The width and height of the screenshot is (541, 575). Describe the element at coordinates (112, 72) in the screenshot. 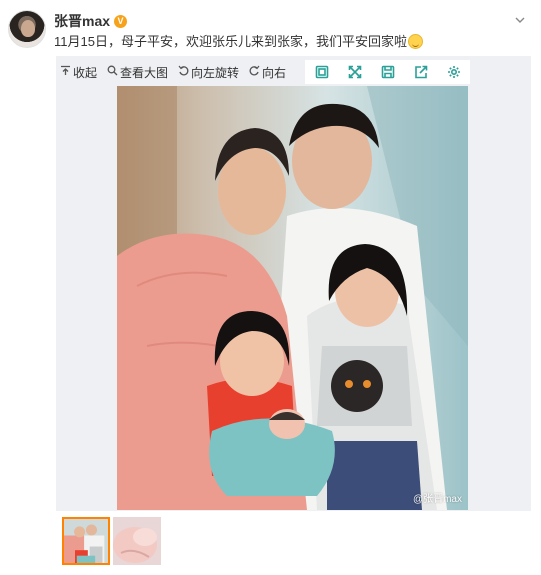

I see `zoom-icon` at that location.